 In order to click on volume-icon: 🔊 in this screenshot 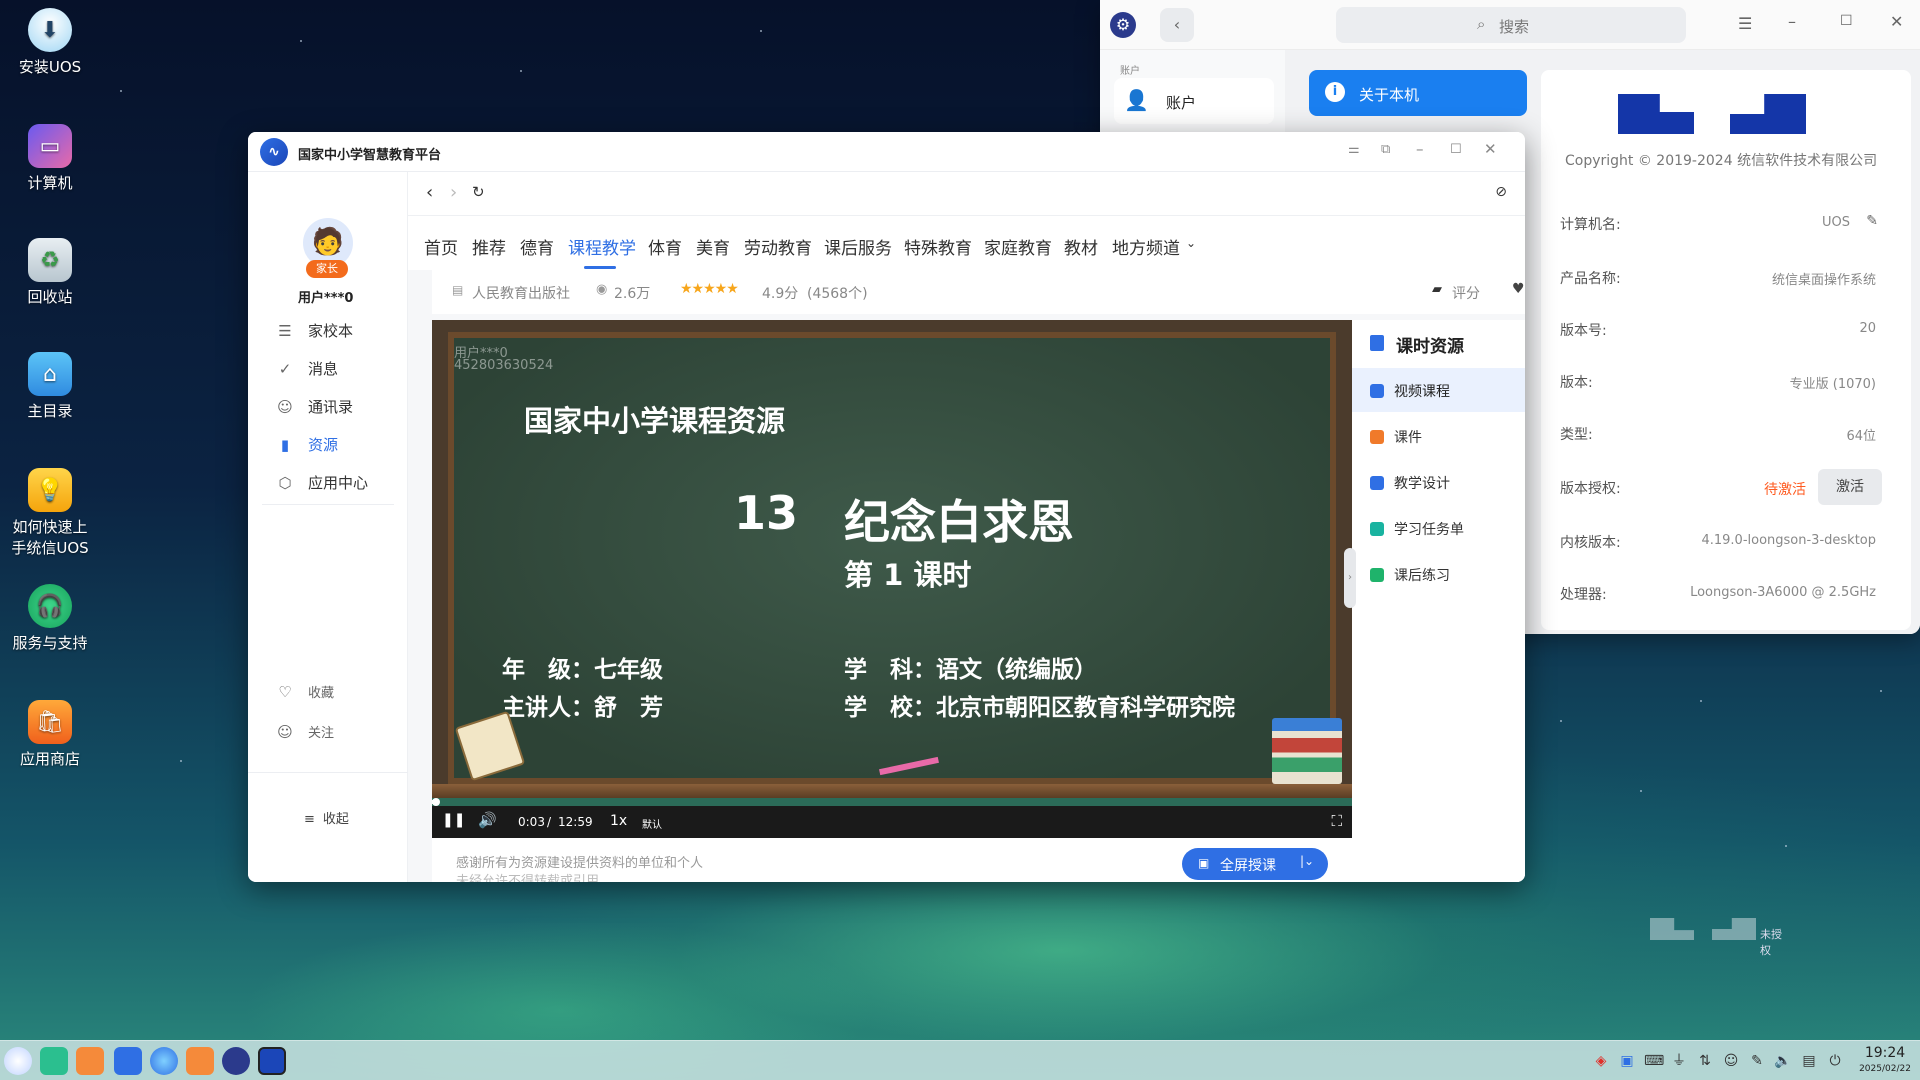, I will do `click(487, 820)`.